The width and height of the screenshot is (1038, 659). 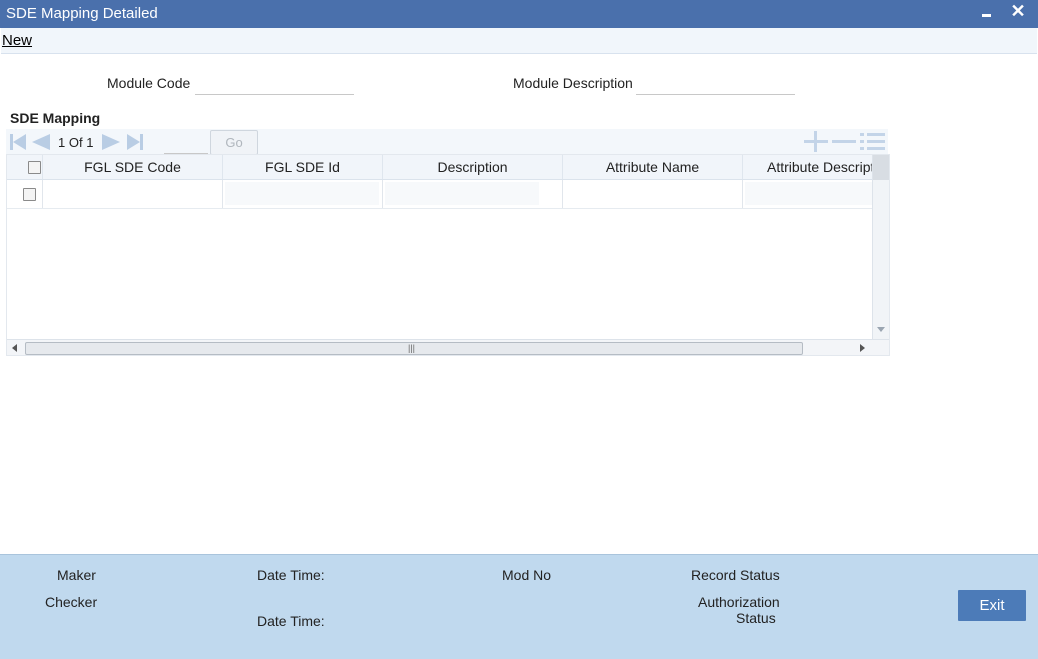 What do you see at coordinates (519, 41) in the screenshot?
I see `menu-bar: New` at bounding box center [519, 41].